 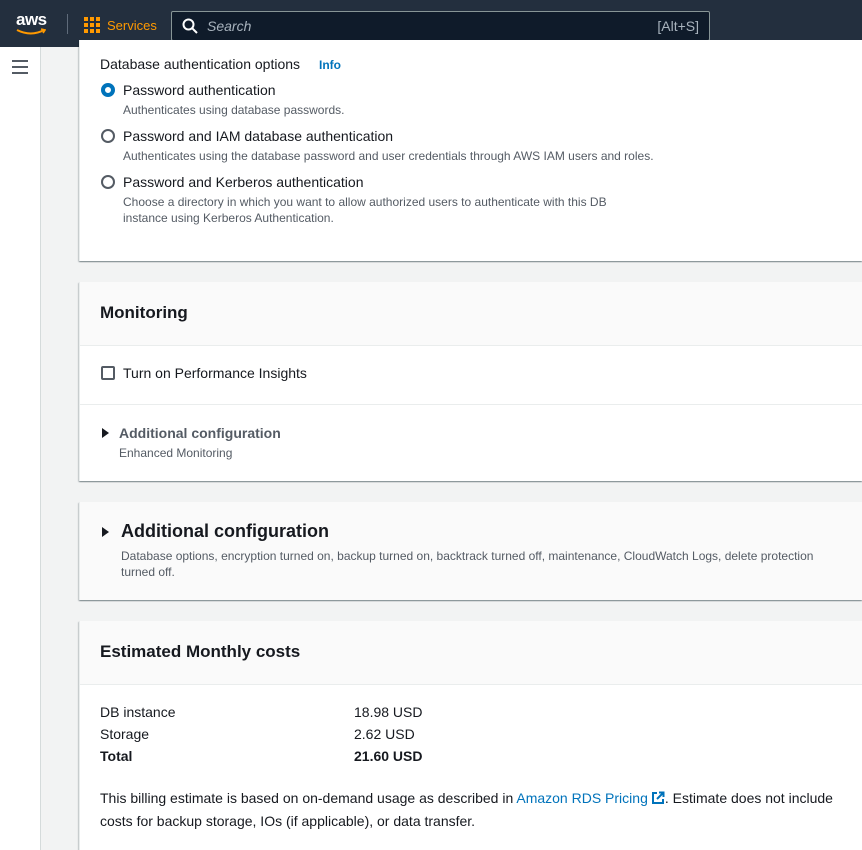 What do you see at coordinates (471, 314) in the screenshot?
I see `monitoring-header: Monitoring` at bounding box center [471, 314].